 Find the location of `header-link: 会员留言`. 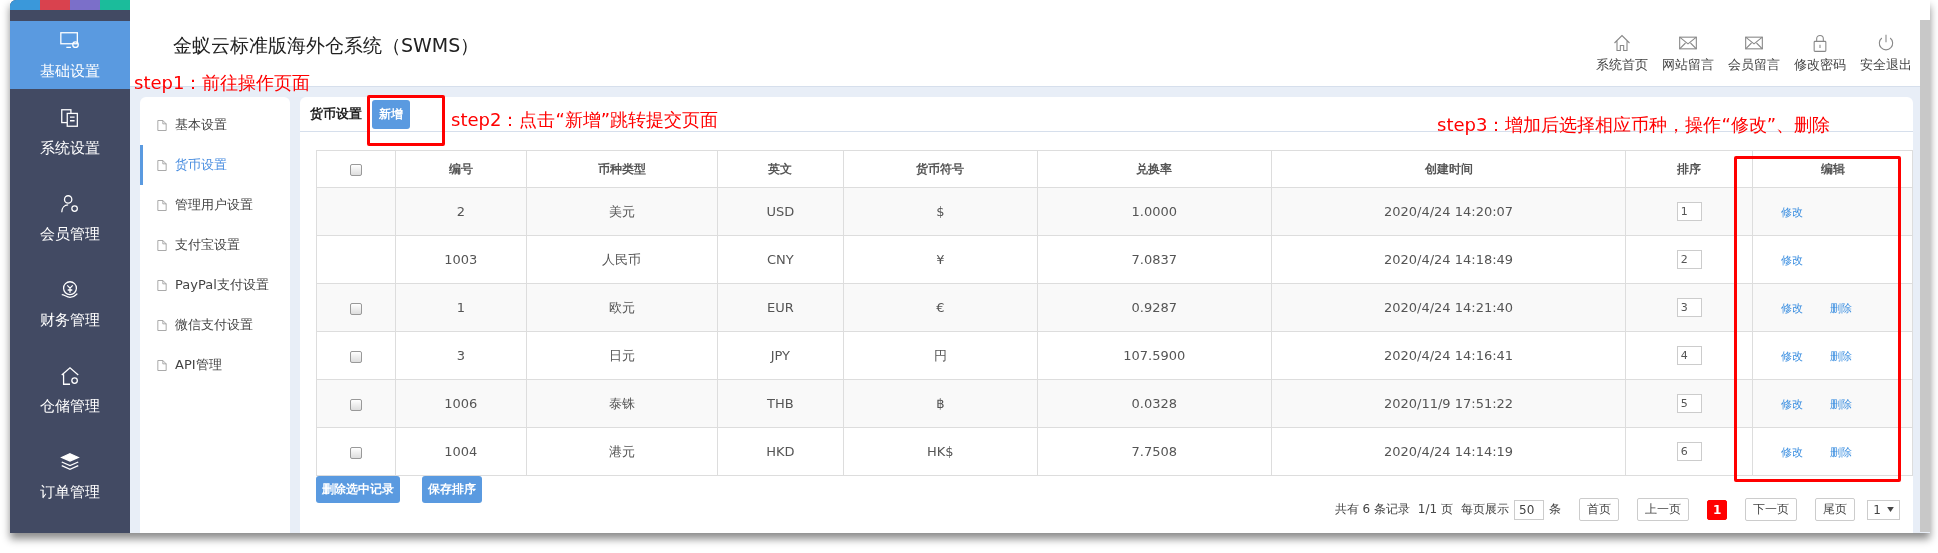

header-link: 会员留言 is located at coordinates (1754, 53).